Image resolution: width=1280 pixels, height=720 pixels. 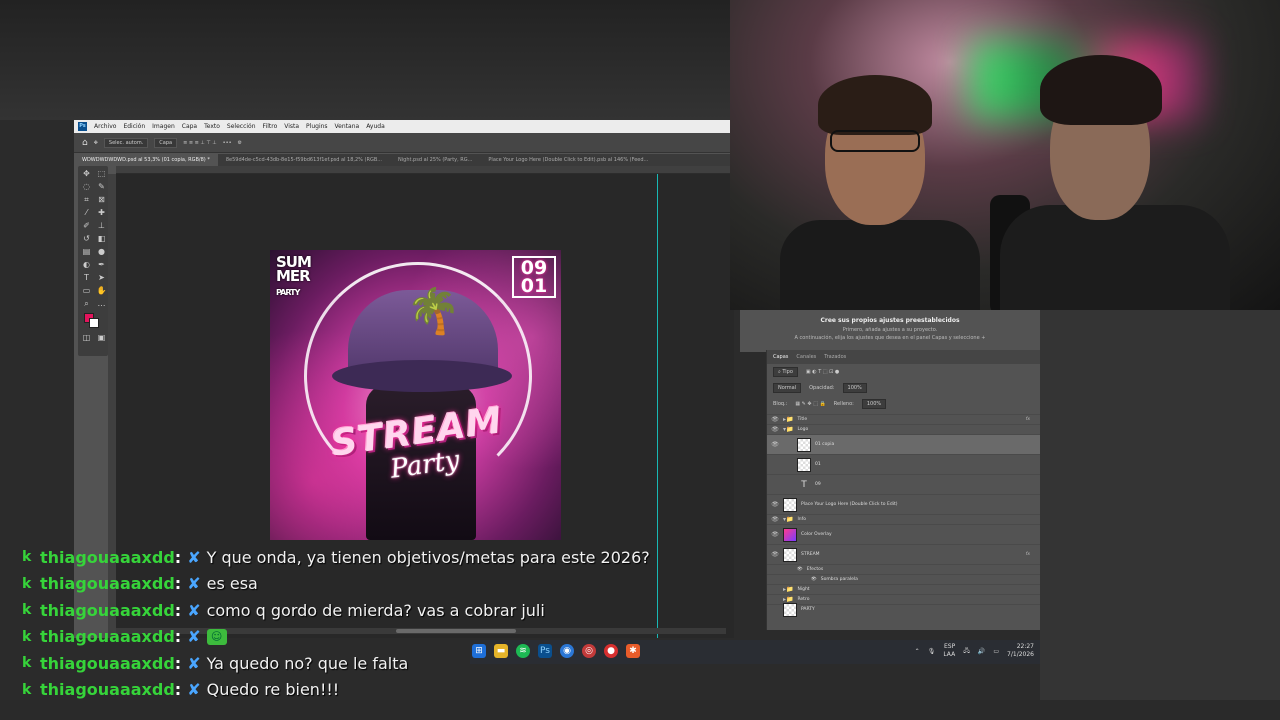 What do you see at coordinates (966, 651) in the screenshot?
I see `network-icon: 🖧` at bounding box center [966, 651].